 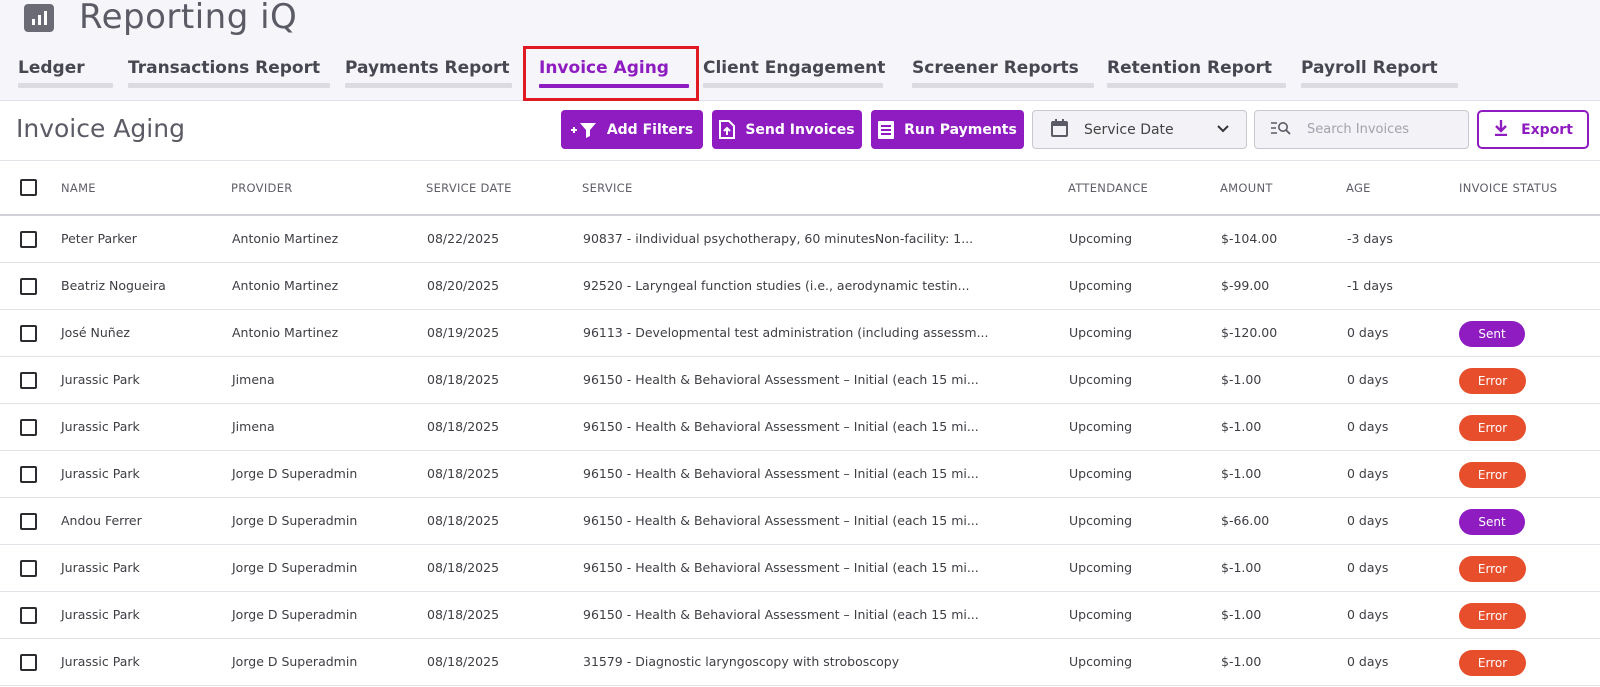 What do you see at coordinates (1196, 72) in the screenshot?
I see `tab-retention-report: Retention Report` at bounding box center [1196, 72].